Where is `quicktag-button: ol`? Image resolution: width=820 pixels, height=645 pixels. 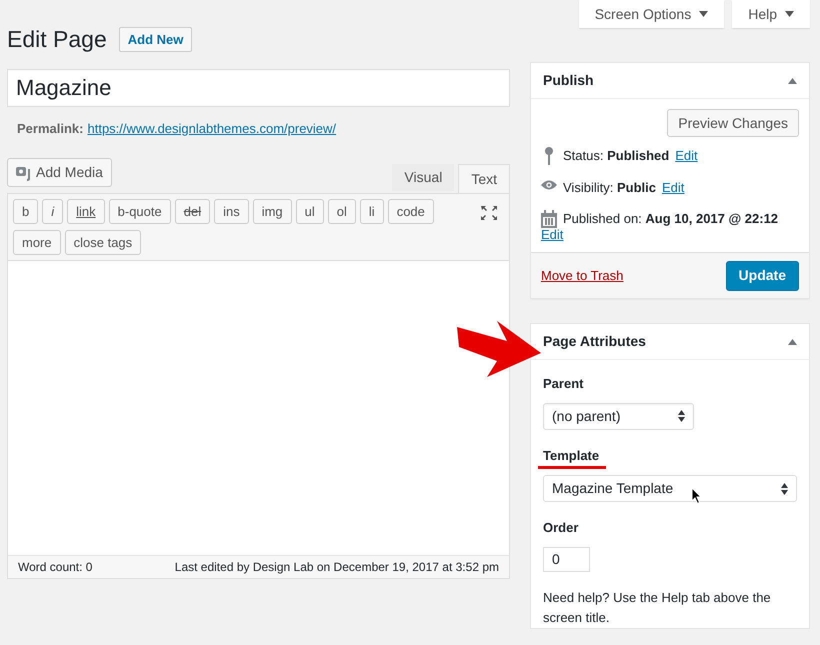
quicktag-button: ol is located at coordinates (342, 211).